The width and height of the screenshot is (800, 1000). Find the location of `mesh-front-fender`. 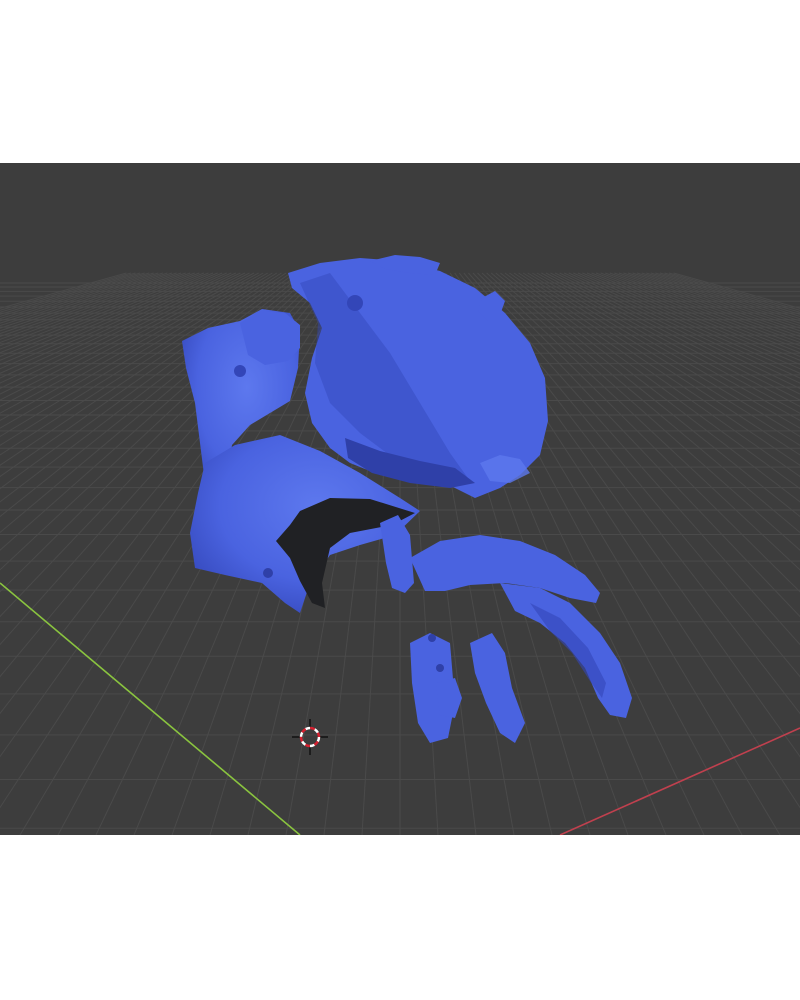

mesh-front-fender is located at coordinates (505, 569).